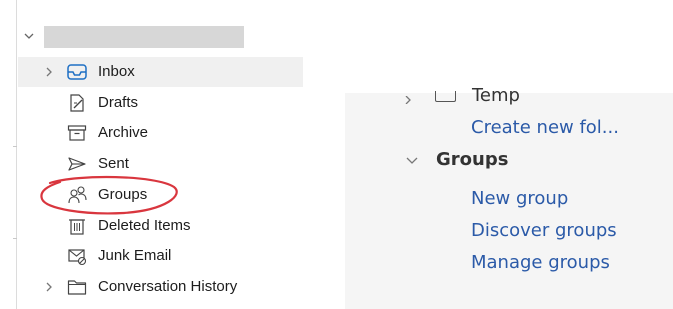 Image resolution: width=673 pixels, height=309 pixels. I want to click on folder-label: Sent, so click(113, 163).